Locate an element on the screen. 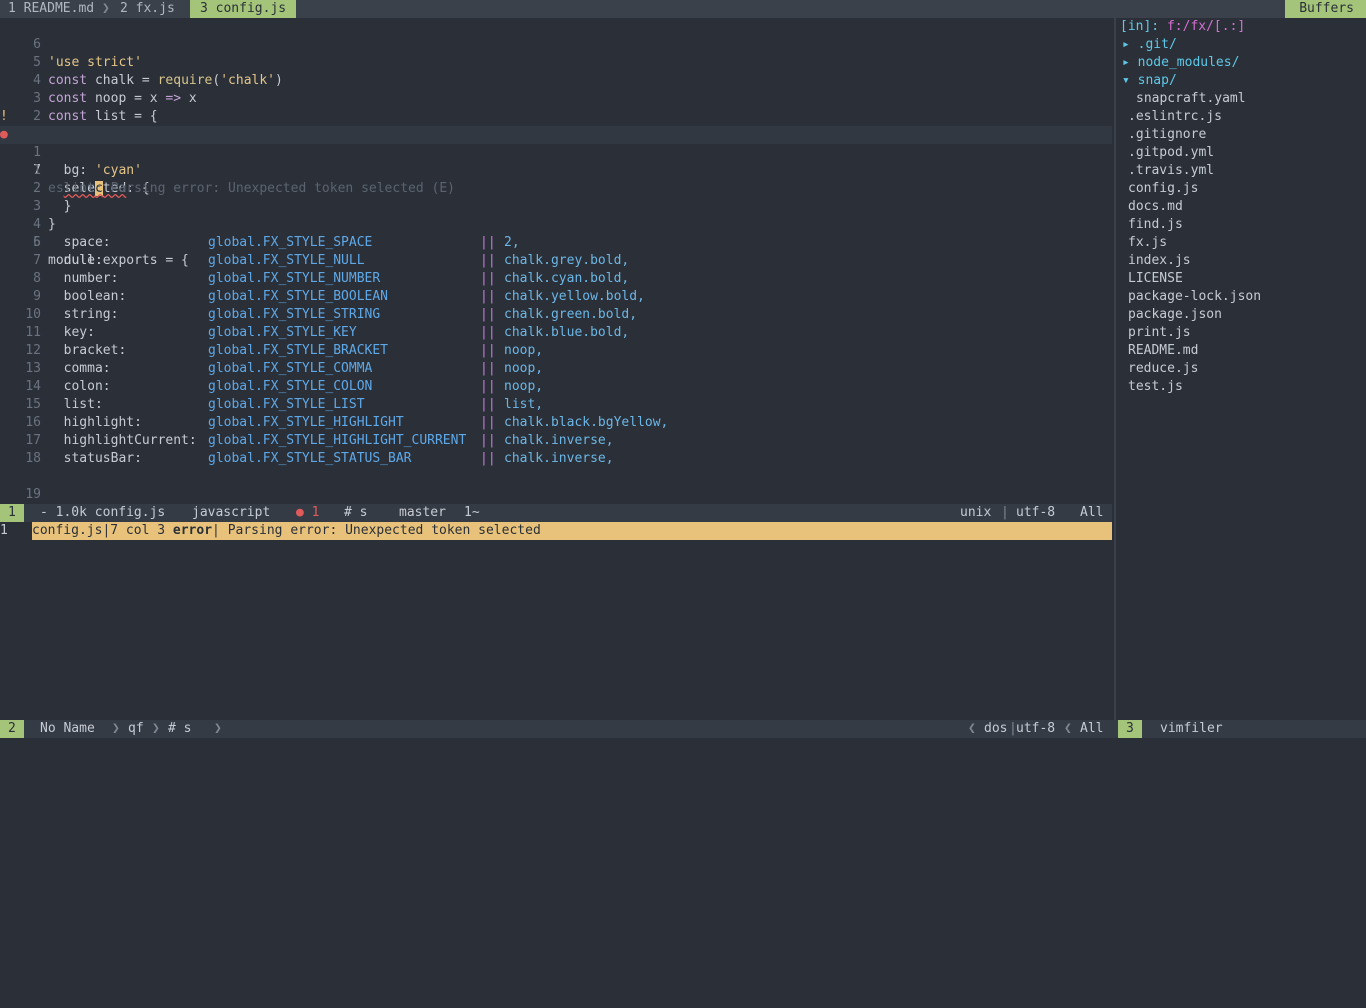 The height and width of the screenshot is (1008, 1366). tab-fx: 2 fx.js is located at coordinates (147, 9).